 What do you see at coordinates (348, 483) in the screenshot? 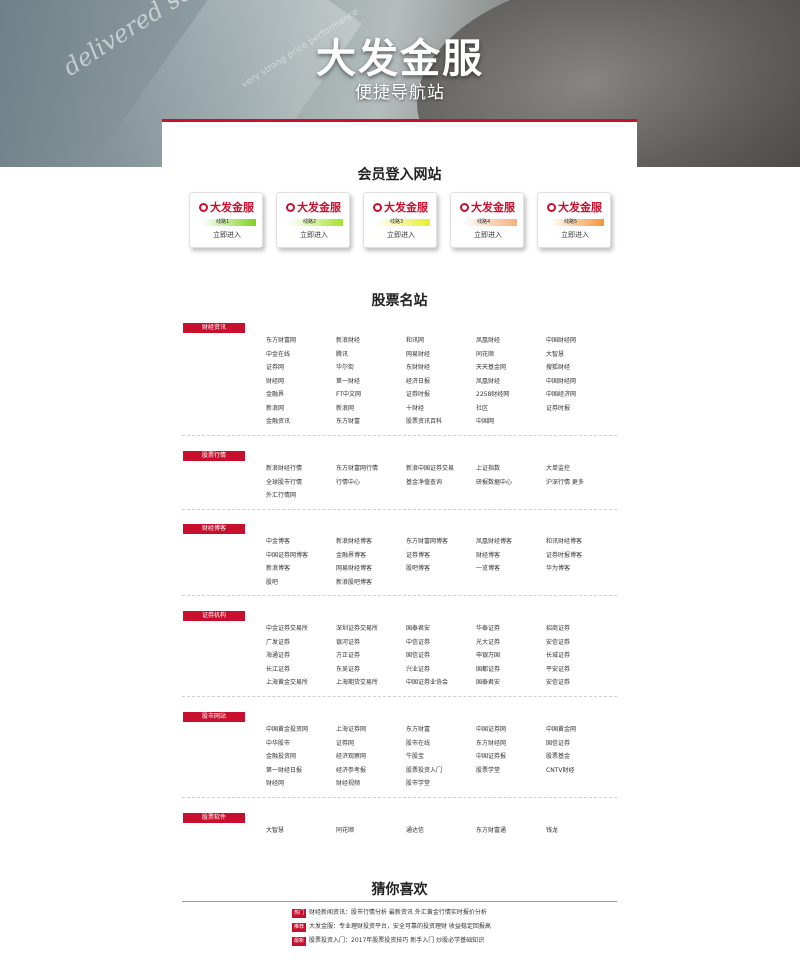
I see `site-link: 行情中心` at bounding box center [348, 483].